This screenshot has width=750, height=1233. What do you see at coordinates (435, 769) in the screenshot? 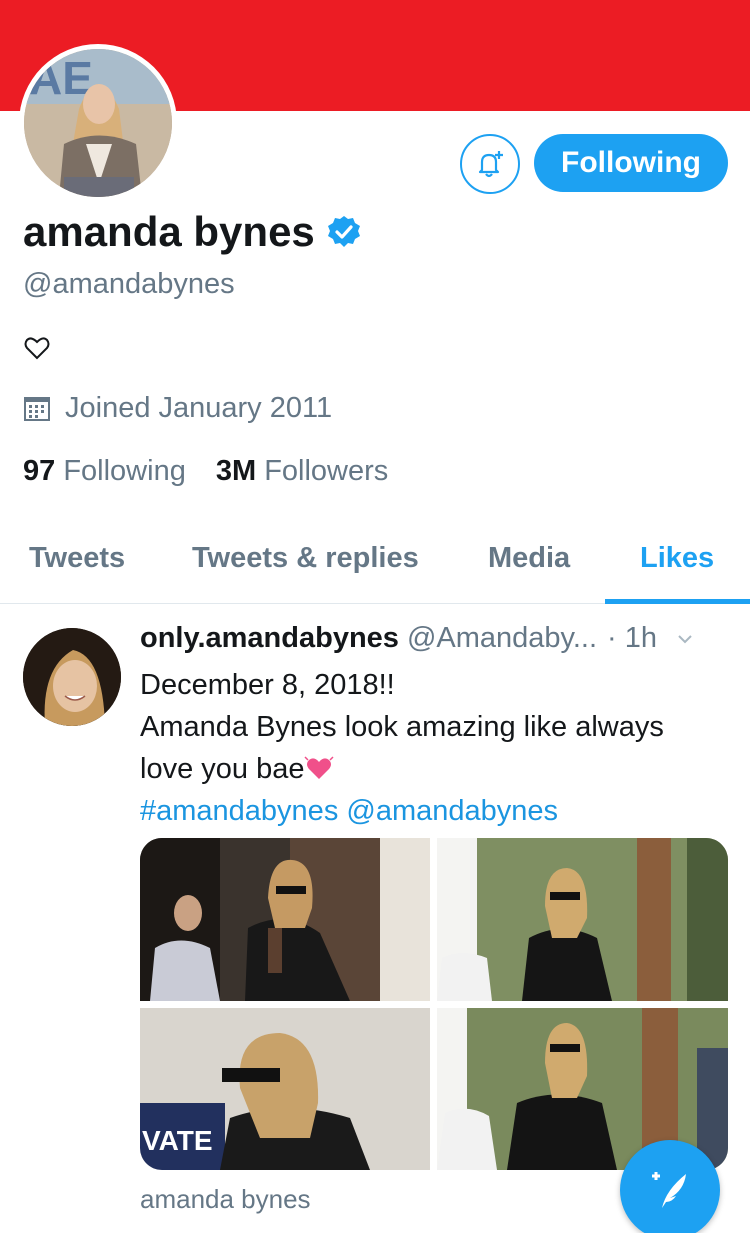
I see `tweet-line-with-emoji: love you bae` at bounding box center [435, 769].